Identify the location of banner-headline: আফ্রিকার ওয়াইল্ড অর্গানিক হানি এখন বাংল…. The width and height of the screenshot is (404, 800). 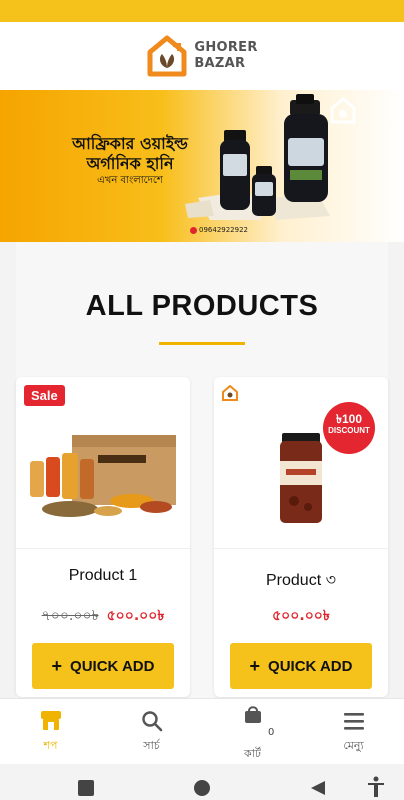
(130, 161).